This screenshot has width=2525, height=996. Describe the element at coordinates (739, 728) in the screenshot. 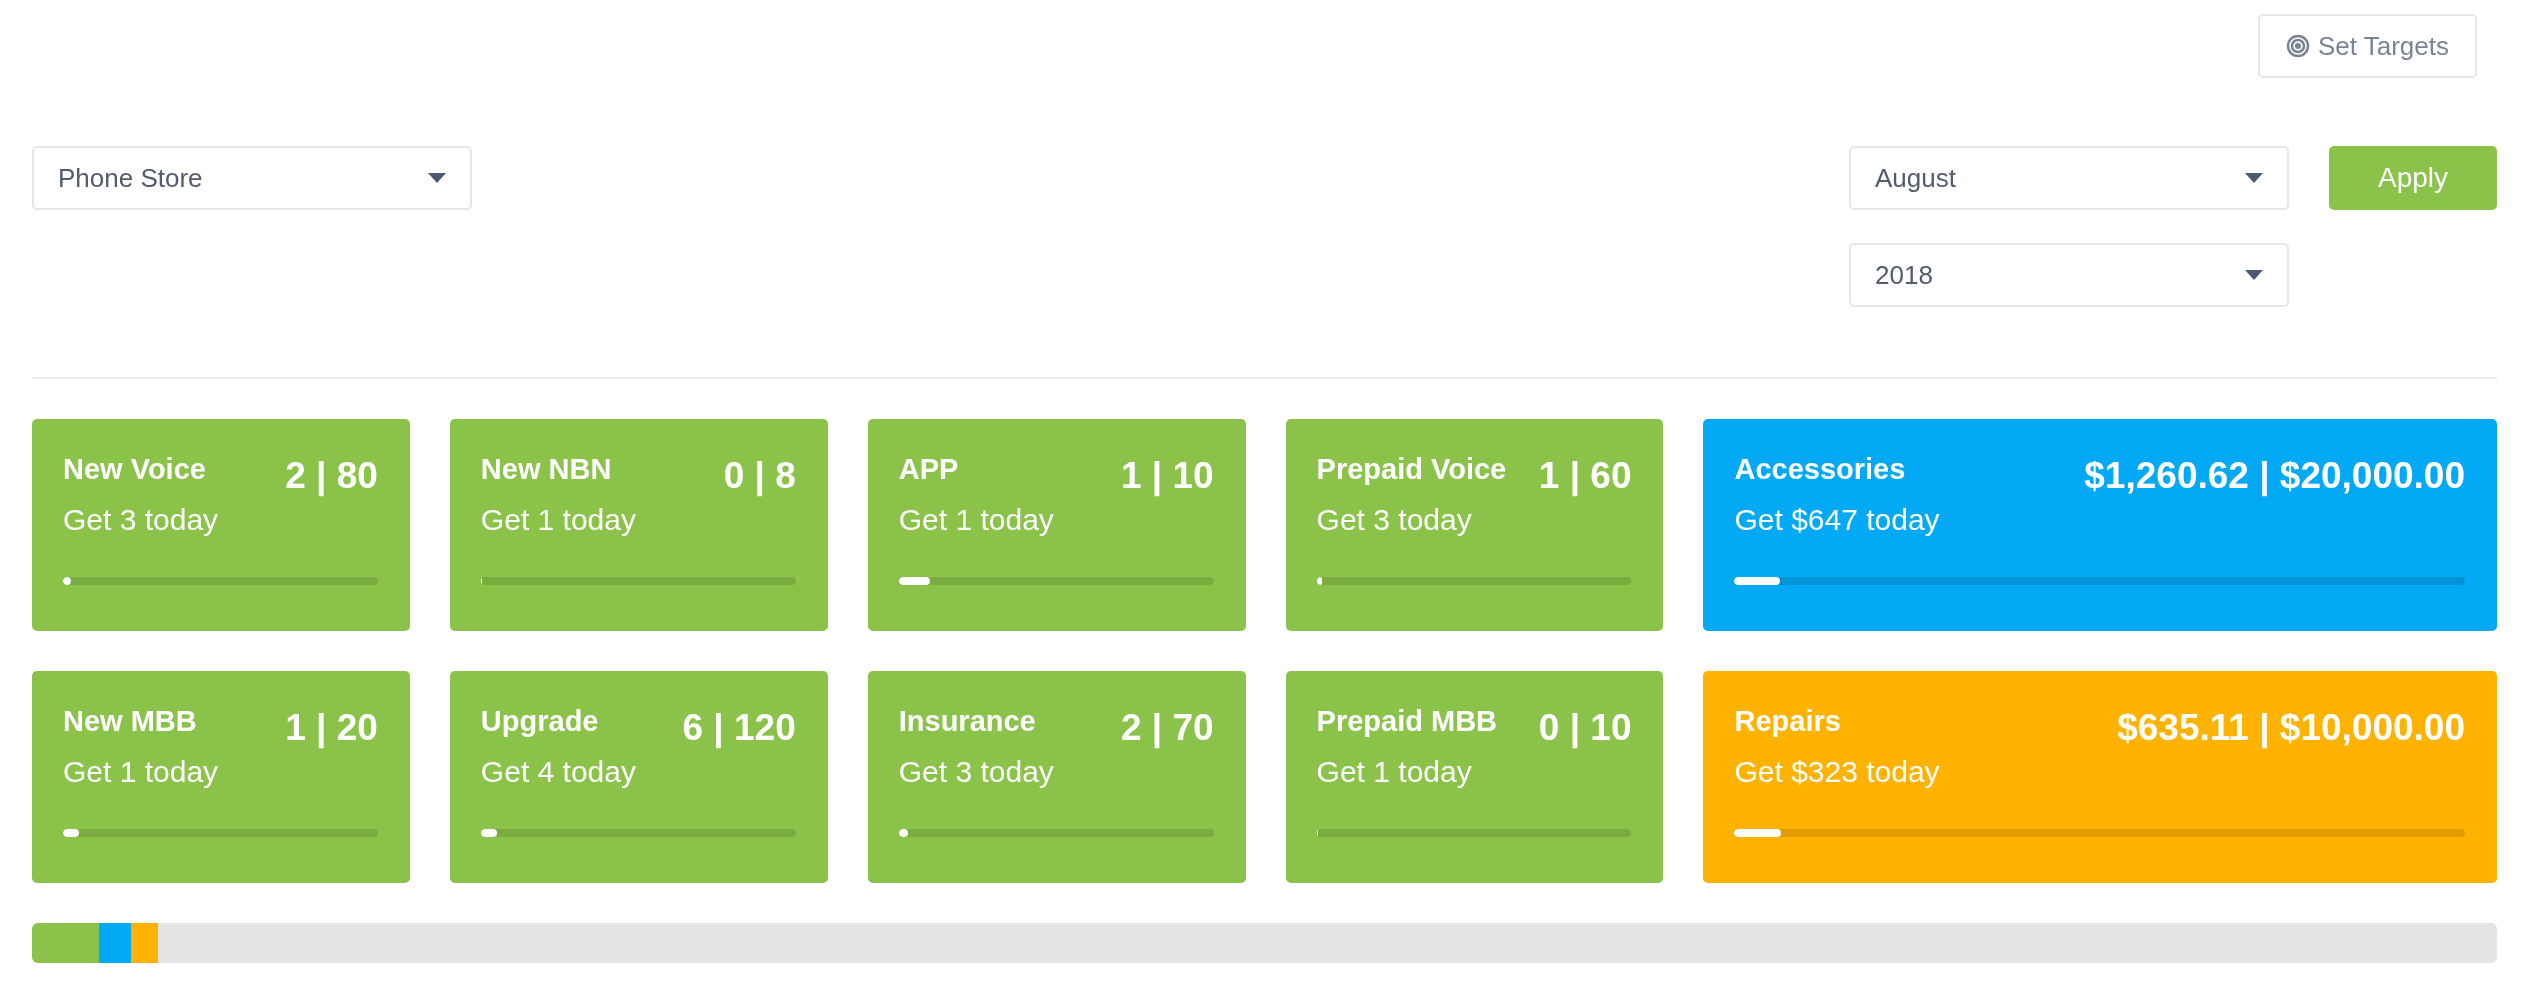

I see `card-value: 6 | 120` at that location.